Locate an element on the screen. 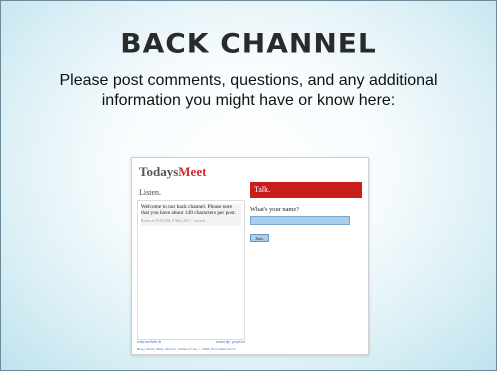  talk-header: Talk. is located at coordinates (306, 190).